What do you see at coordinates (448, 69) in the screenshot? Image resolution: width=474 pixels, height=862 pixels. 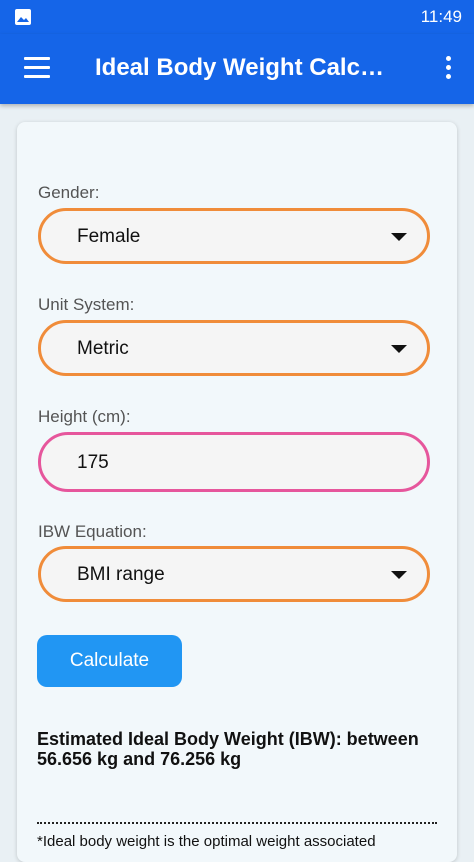 I see `more-vertical-icon` at bounding box center [448, 69].